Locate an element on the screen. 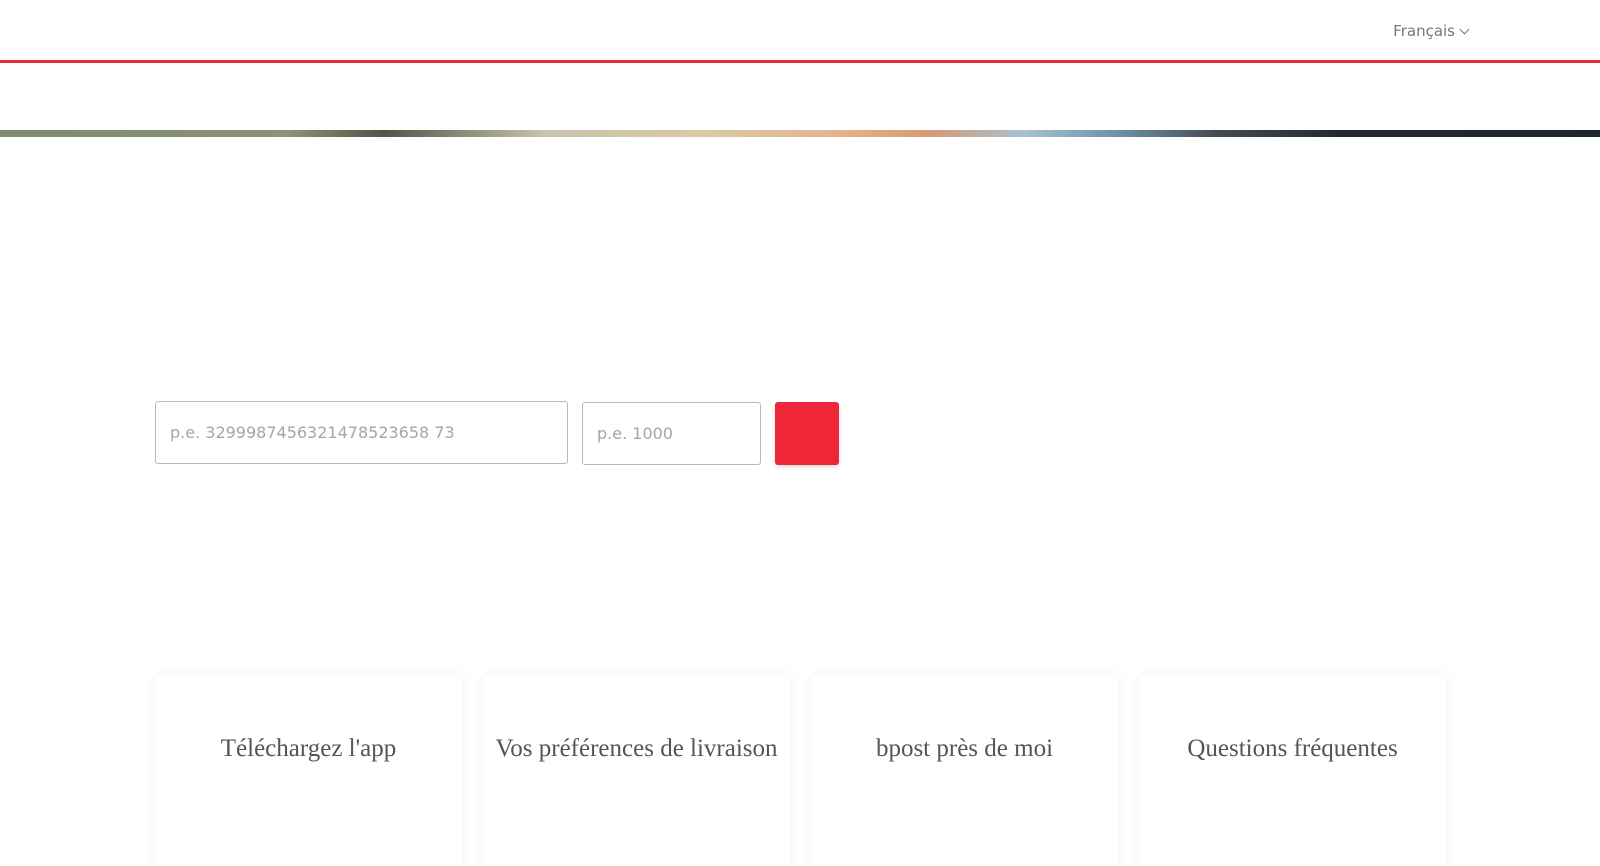 The image size is (1600, 866). card-title: Questions fréquentes is located at coordinates (1292, 748).